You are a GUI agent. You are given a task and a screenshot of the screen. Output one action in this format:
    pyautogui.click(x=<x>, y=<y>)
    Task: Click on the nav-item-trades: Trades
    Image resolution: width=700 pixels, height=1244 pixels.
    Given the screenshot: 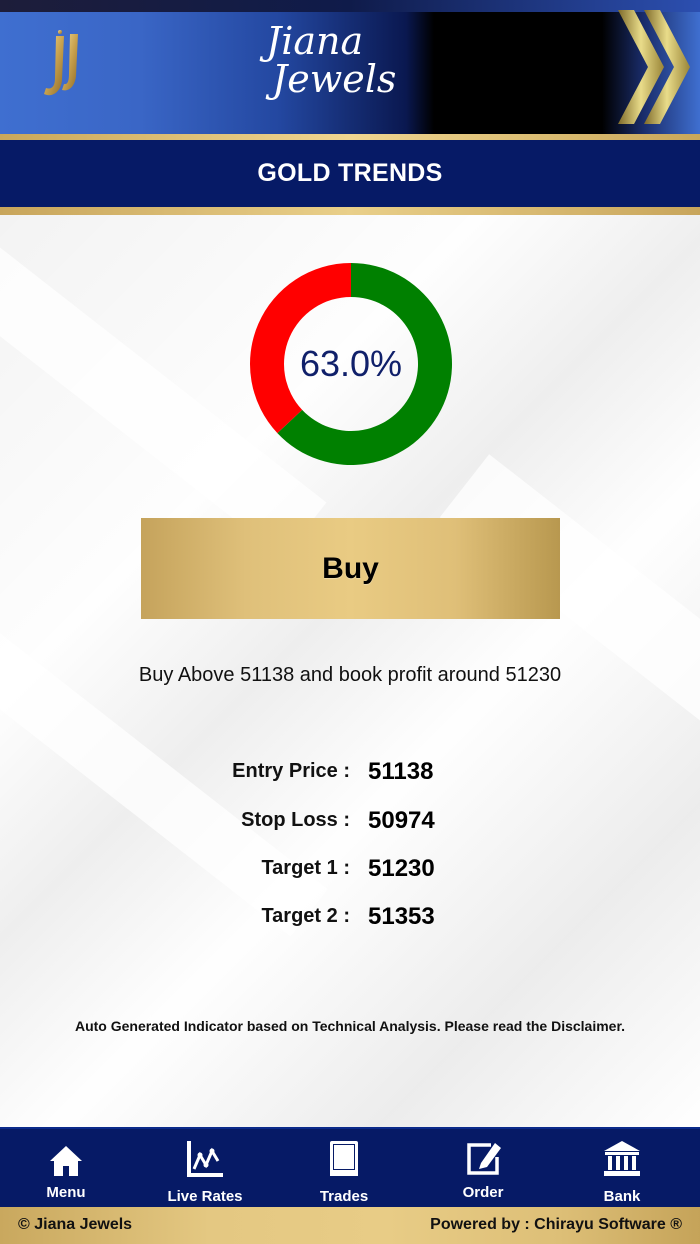 What is the action you would take?
    pyautogui.click(x=344, y=1169)
    